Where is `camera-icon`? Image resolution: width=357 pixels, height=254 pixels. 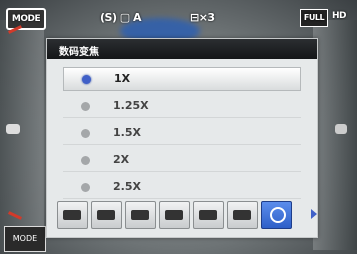
camera-icon is located at coordinates (242, 215).